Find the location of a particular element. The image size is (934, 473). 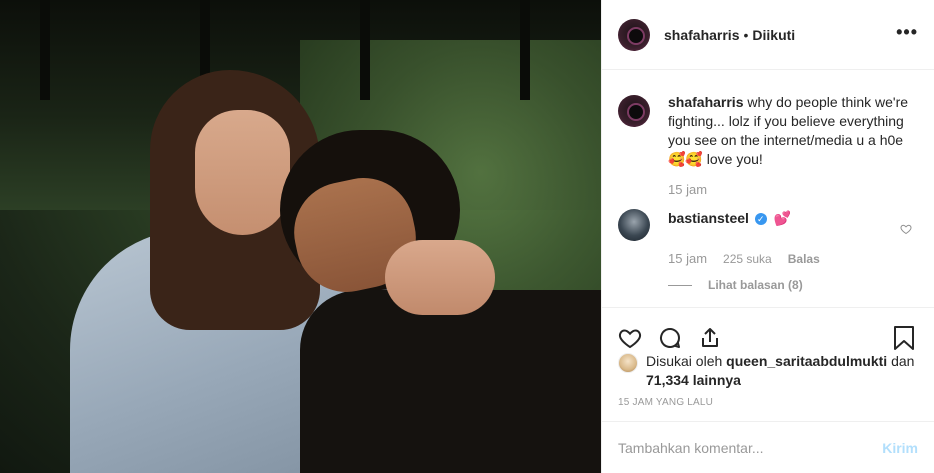

comment-meta: 15 jam 225 suka Balas is located at coordinates (793, 258).